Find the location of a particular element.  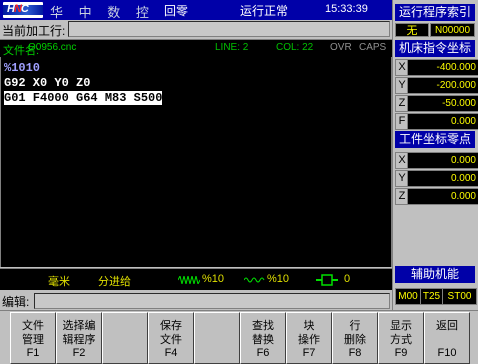

empty-f5-button is located at coordinates (217, 338).